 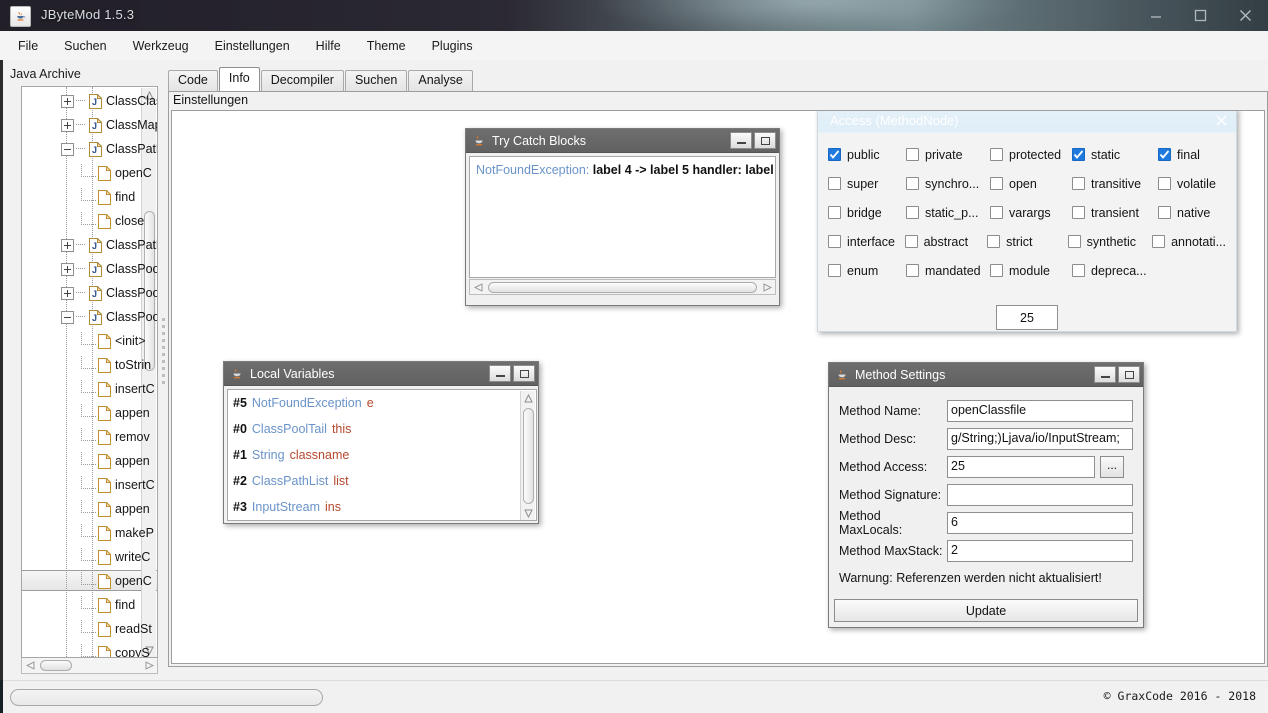 What do you see at coordinates (382, 429) in the screenshot?
I see `local-variable-row: #0 ClassPoolTail this` at bounding box center [382, 429].